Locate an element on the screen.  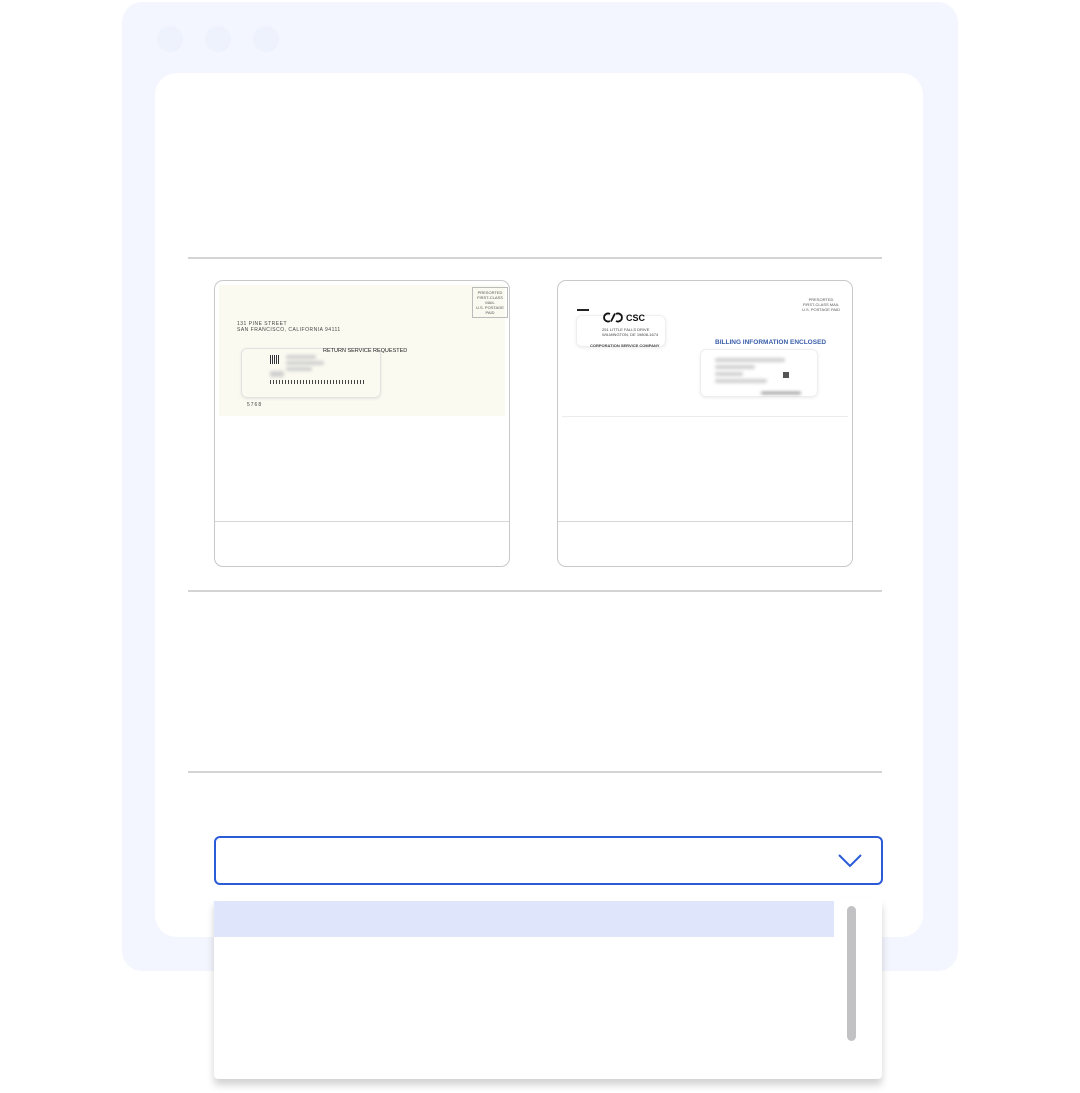
csc-logo-icon is located at coordinates (613, 317).